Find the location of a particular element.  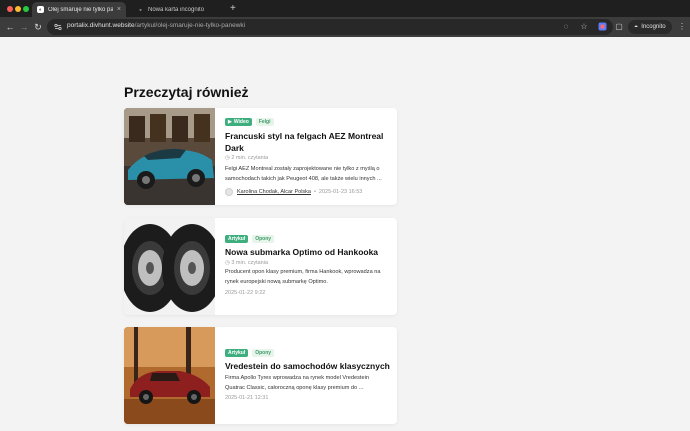

author-link: Karolina Chodak, Alcar Polska is located at coordinates (274, 192).